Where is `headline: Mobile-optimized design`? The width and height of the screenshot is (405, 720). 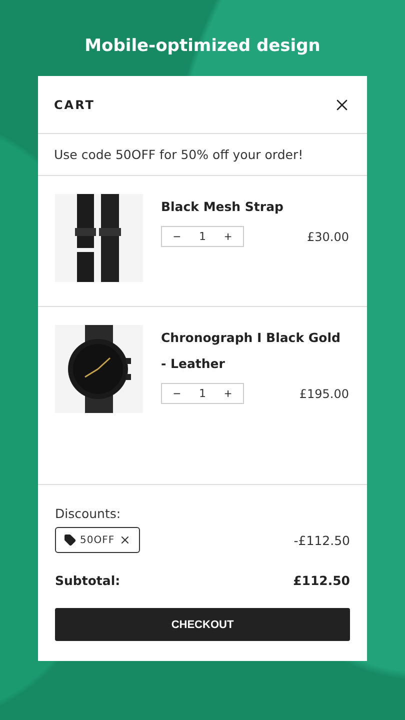 headline: Mobile-optimized design is located at coordinates (202, 46).